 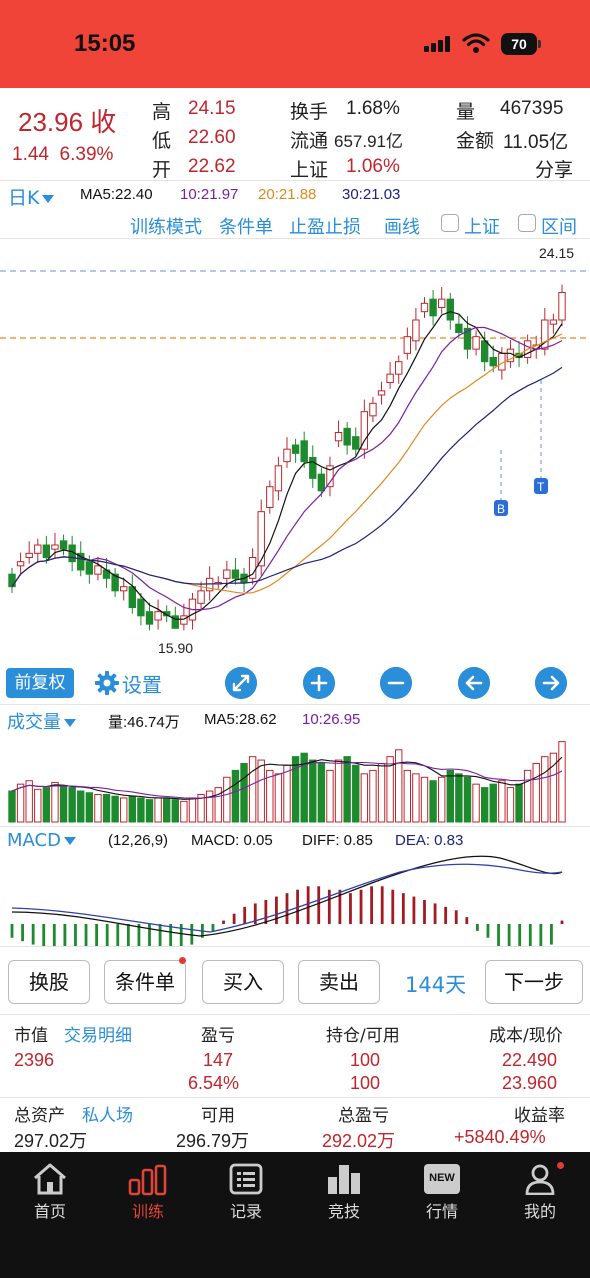 I want to click on private-room-link: 私人场, so click(x=107, y=1113).